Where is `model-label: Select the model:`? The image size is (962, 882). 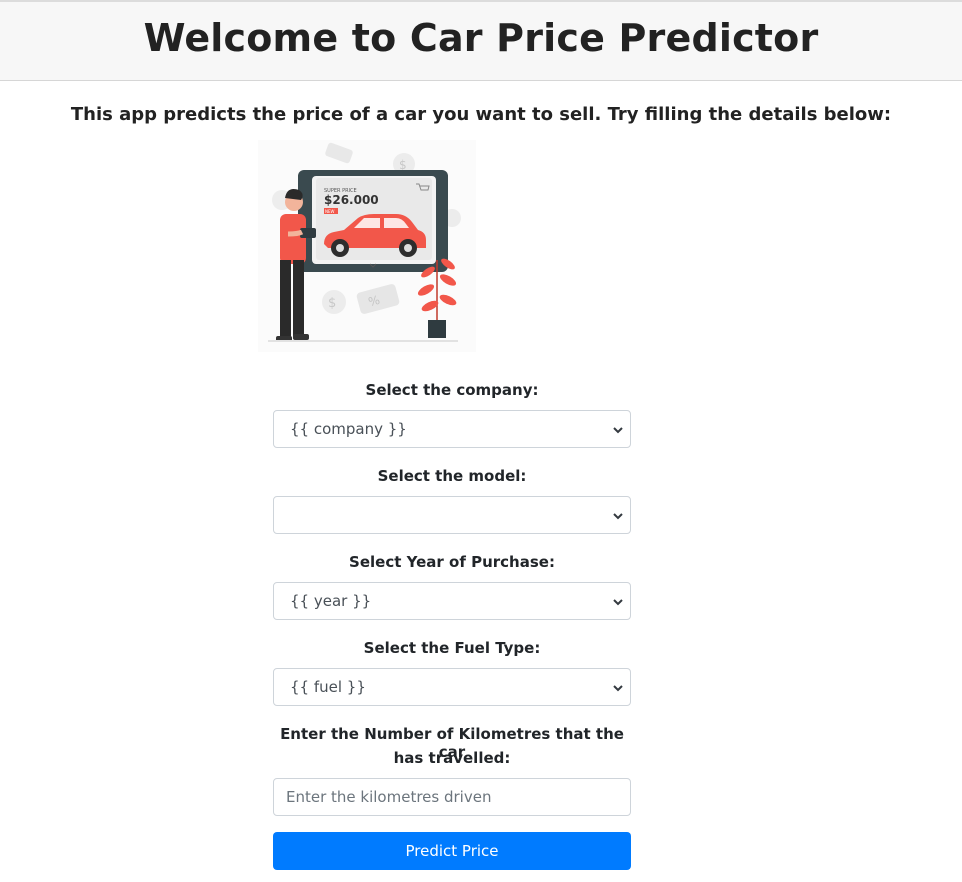
model-label: Select the model: is located at coordinates (452, 476).